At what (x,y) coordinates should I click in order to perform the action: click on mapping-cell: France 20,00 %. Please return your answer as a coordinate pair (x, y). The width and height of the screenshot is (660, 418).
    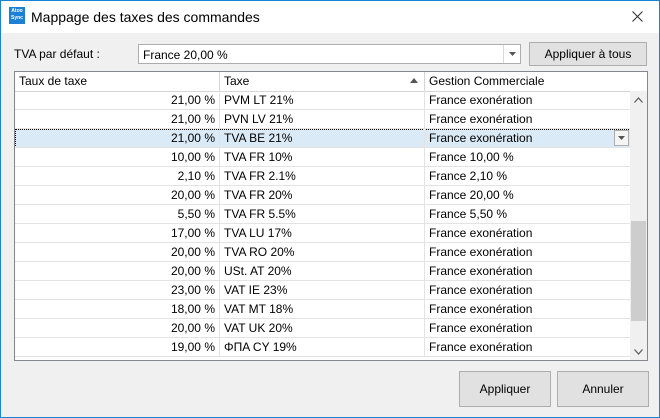
    Looking at the image, I should click on (528, 195).